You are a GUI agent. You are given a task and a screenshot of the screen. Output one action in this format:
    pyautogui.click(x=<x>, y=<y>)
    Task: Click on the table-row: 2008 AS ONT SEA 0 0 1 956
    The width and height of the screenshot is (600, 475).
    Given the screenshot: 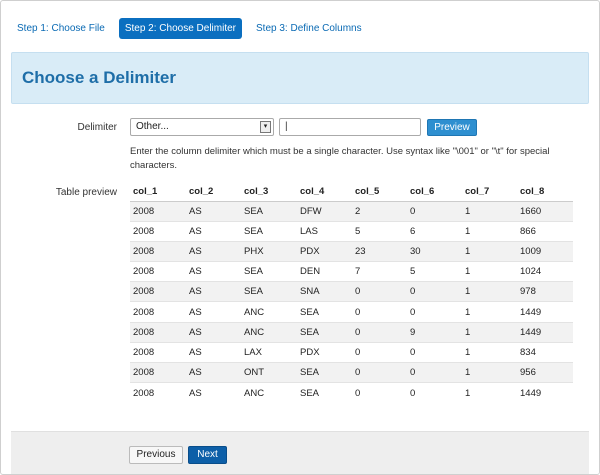 What is the action you would take?
    pyautogui.click(x=351, y=372)
    